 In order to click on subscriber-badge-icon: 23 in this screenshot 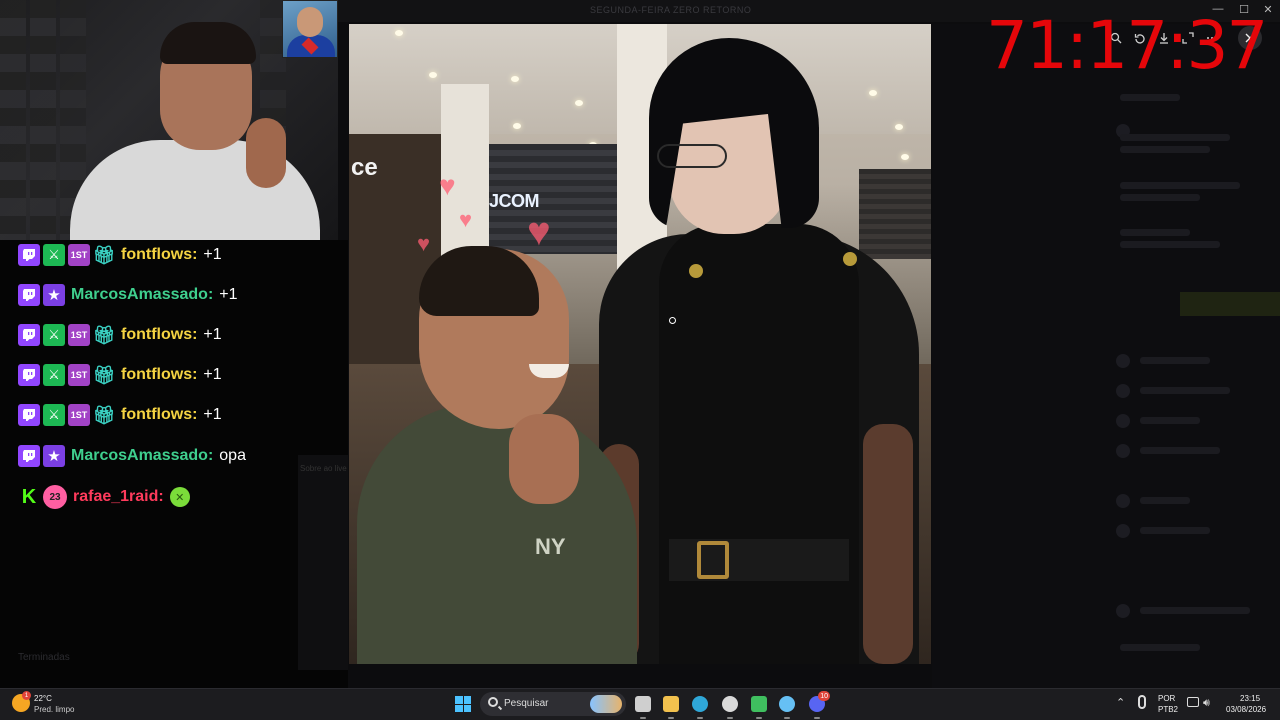, I will do `click(55, 497)`.